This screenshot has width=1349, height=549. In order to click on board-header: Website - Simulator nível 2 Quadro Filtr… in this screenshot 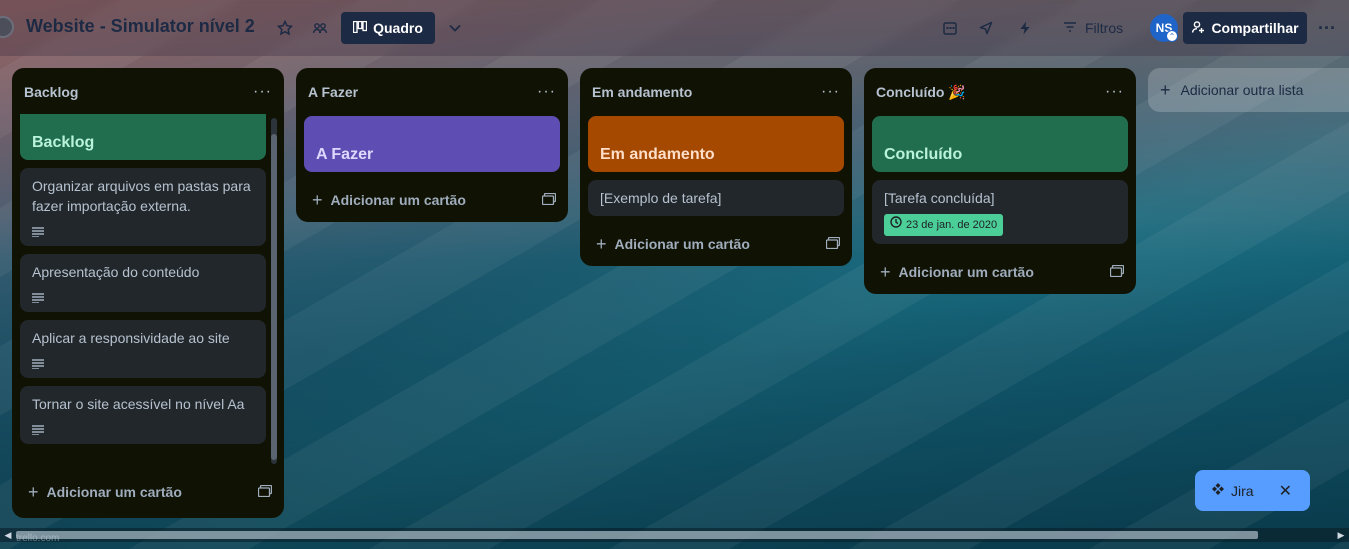, I will do `click(674, 28)`.